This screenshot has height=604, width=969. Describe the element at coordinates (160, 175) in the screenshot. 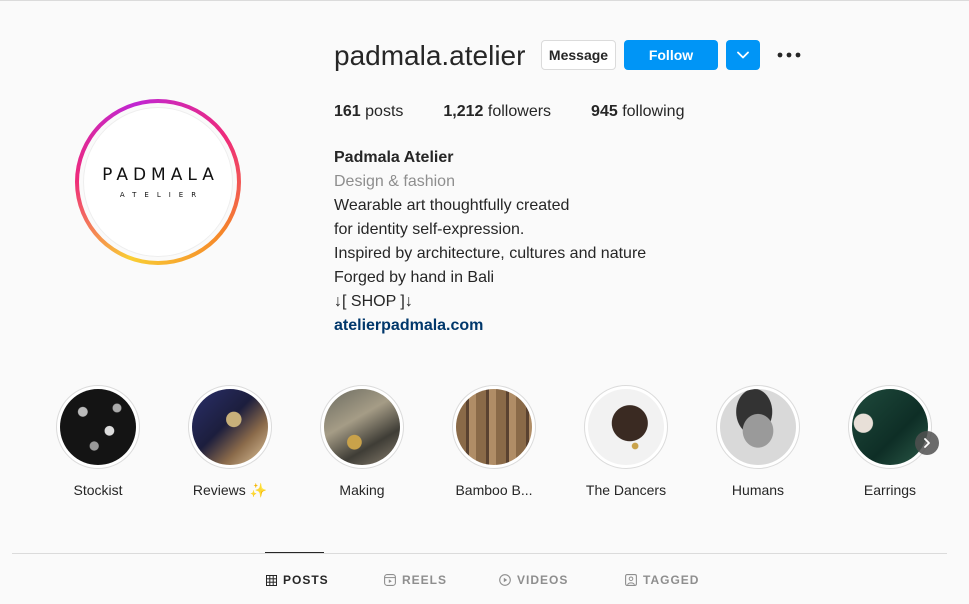

I see `logo-wordmark: PADMALA` at that location.